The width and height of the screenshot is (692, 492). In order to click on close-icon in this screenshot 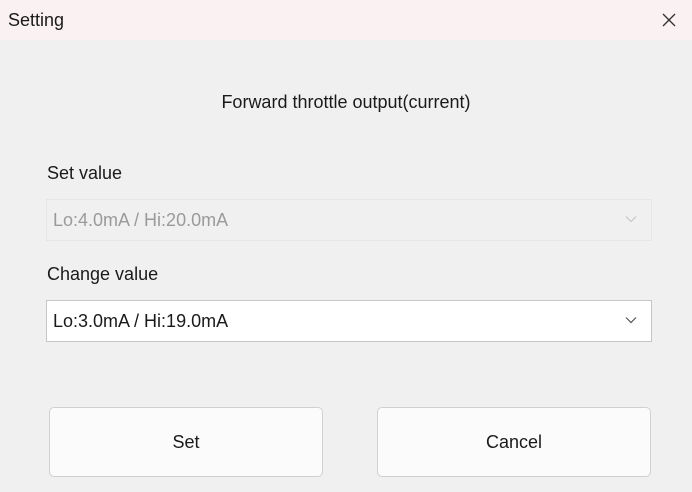, I will do `click(669, 20)`.